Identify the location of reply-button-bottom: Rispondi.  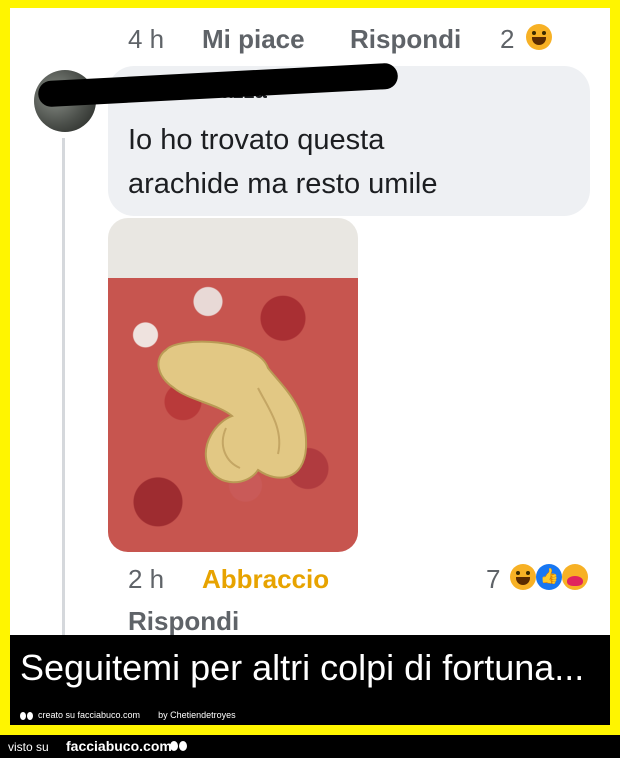
(183, 620).